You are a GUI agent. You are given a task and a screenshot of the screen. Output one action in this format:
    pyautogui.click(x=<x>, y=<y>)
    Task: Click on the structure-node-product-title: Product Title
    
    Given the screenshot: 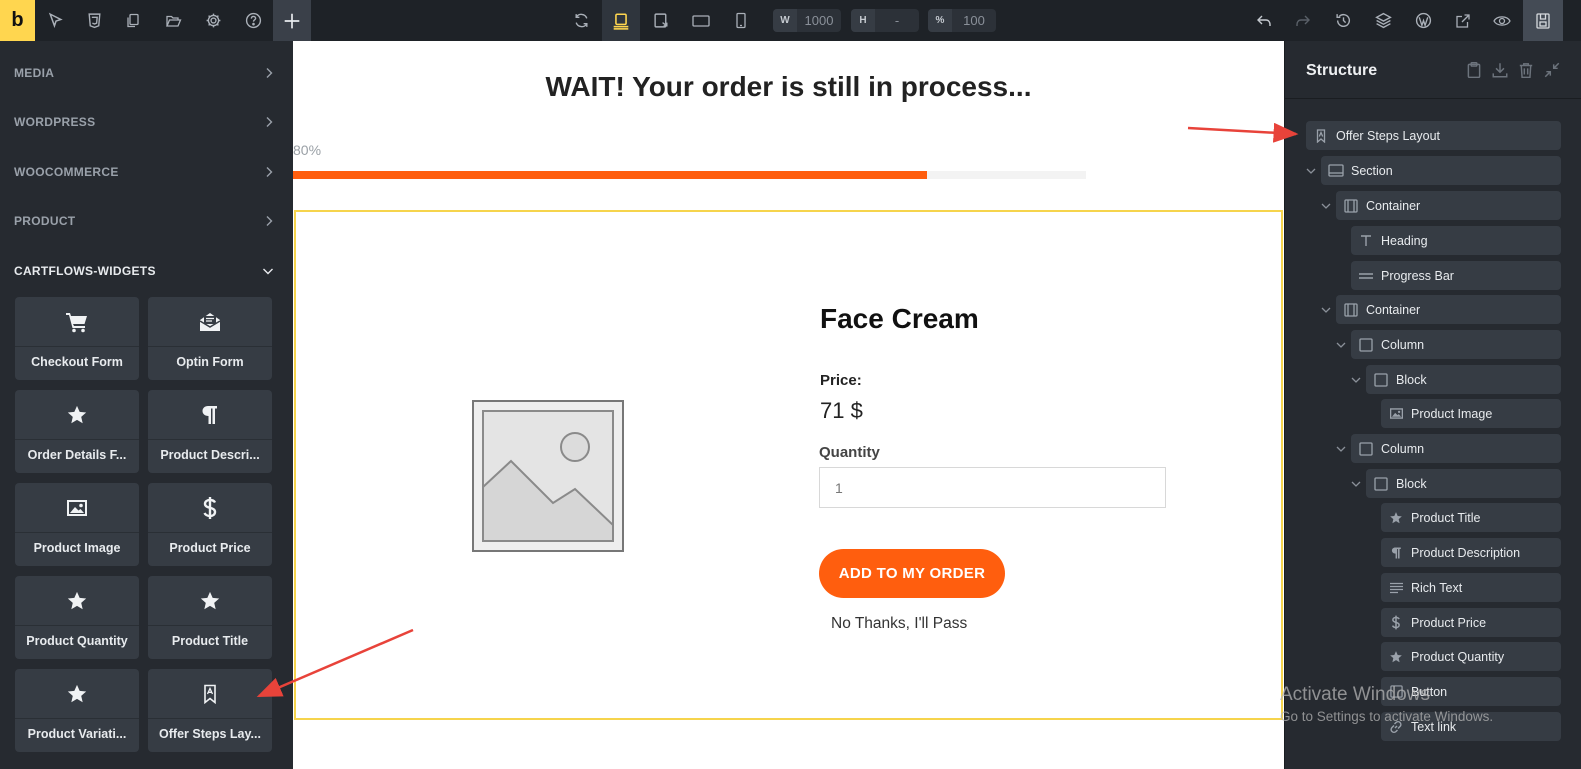 What is the action you would take?
    pyautogui.click(x=1471, y=517)
    